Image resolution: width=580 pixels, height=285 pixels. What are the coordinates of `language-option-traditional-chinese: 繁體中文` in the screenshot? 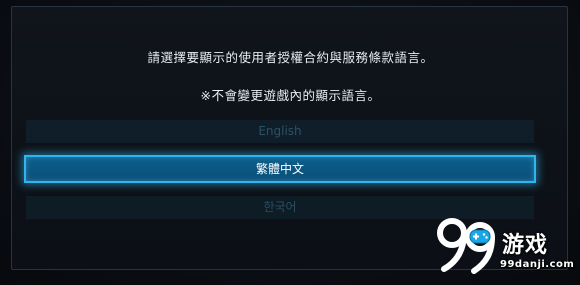 It's located at (280, 169).